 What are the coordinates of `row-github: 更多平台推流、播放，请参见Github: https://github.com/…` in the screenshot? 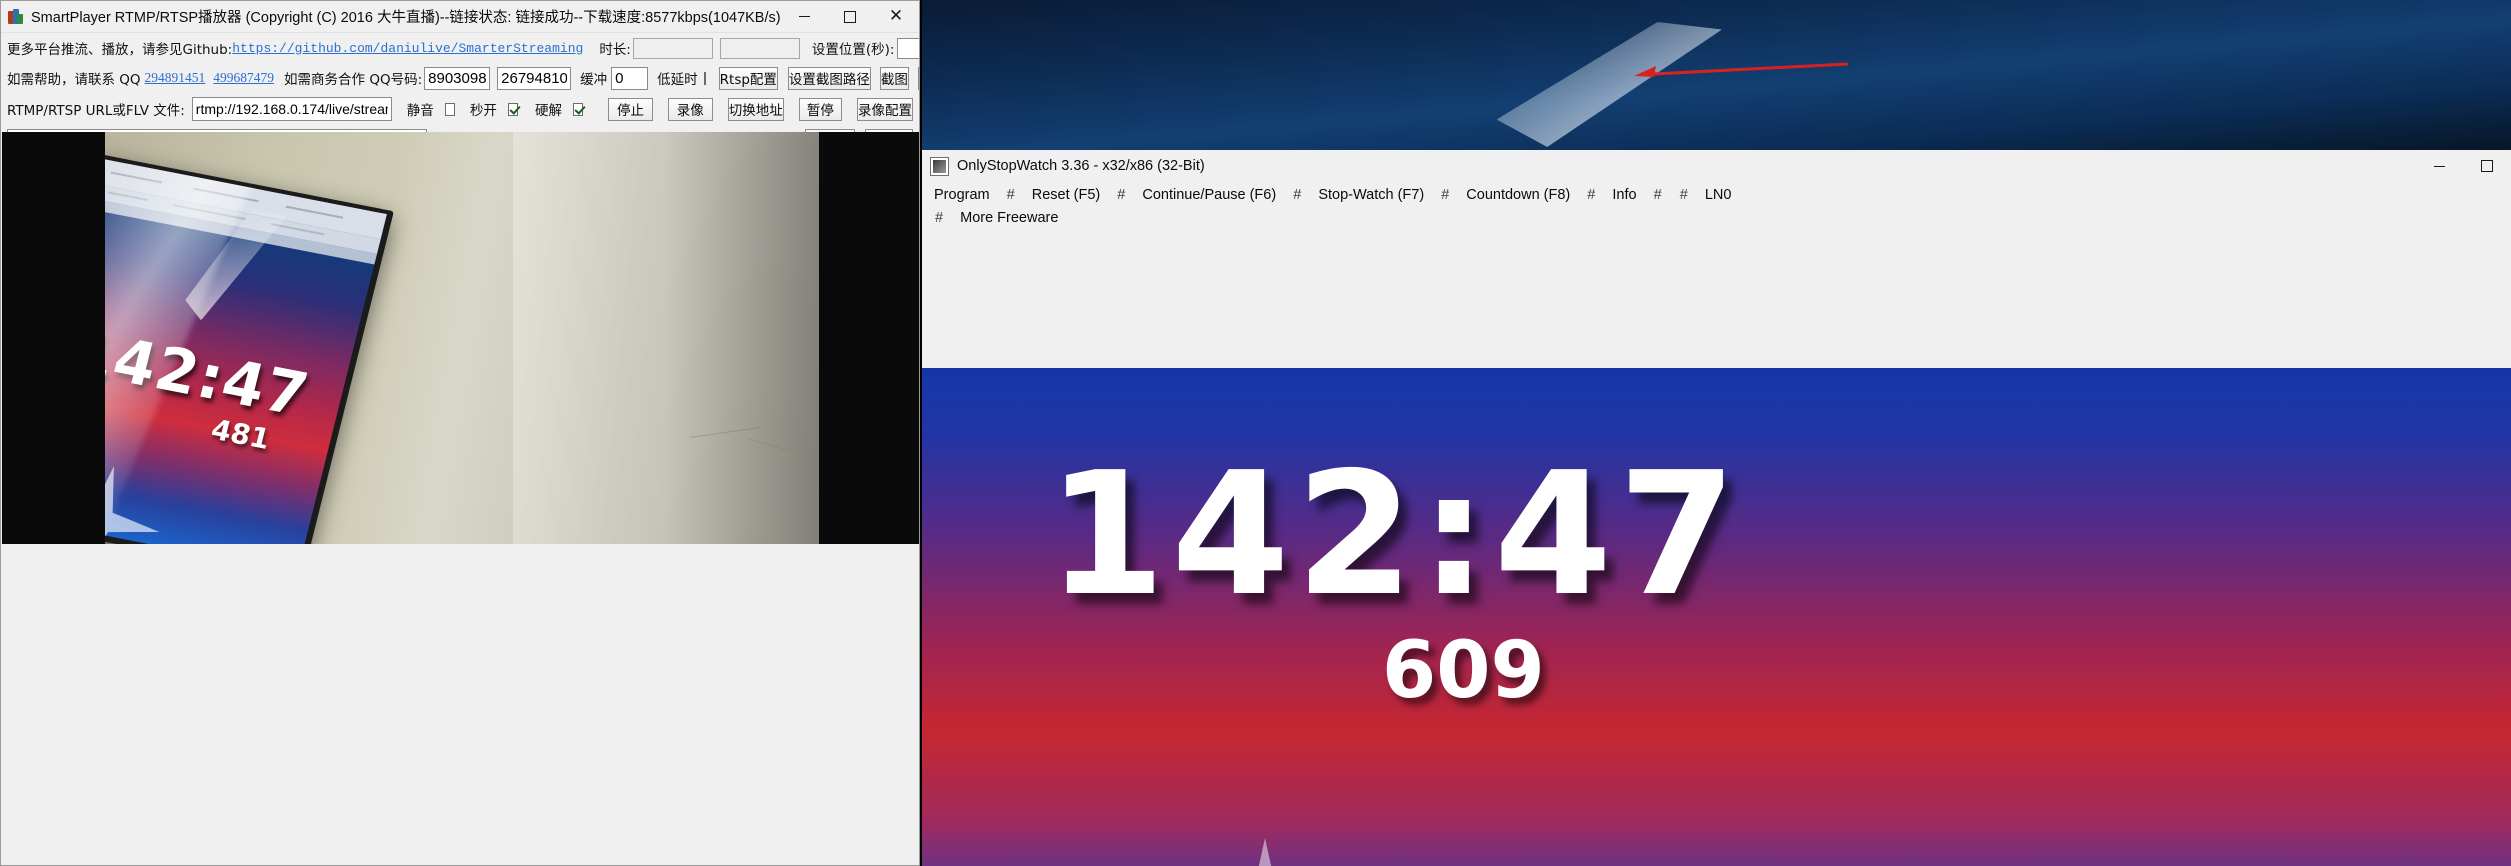 It's located at (460, 48).